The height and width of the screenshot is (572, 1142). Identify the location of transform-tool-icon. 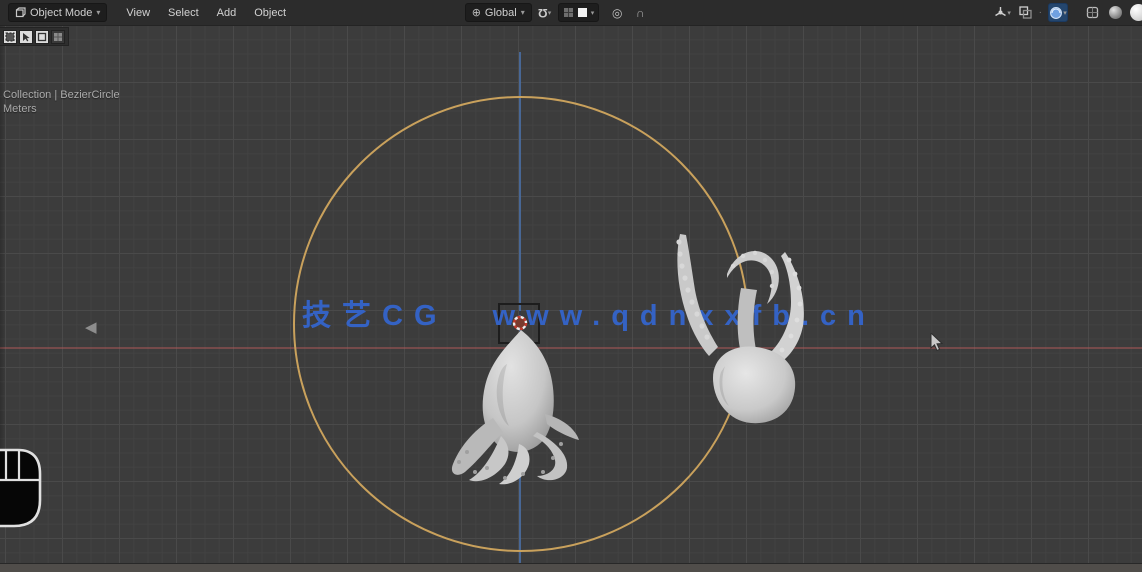
(58, 36).